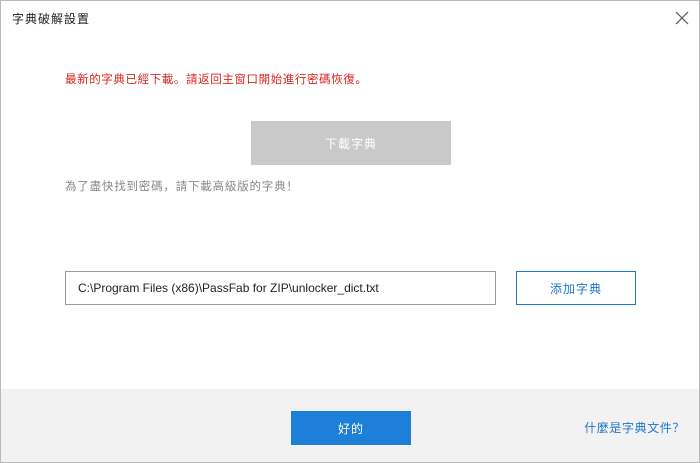 Image resolution: width=700 pixels, height=463 pixels. I want to click on close-icon, so click(682, 18).